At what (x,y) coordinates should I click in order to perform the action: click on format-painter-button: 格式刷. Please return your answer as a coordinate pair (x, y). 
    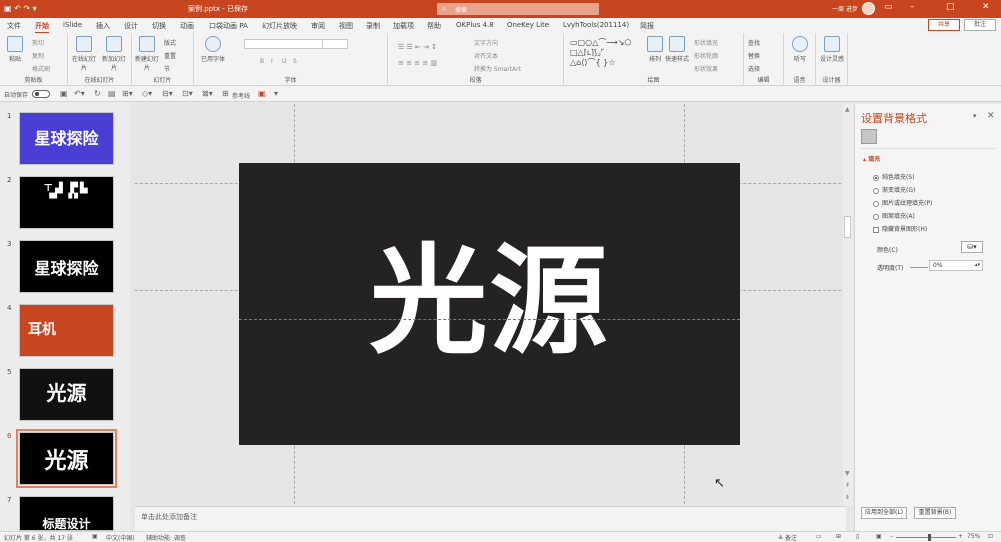
    Looking at the image, I should click on (41, 68).